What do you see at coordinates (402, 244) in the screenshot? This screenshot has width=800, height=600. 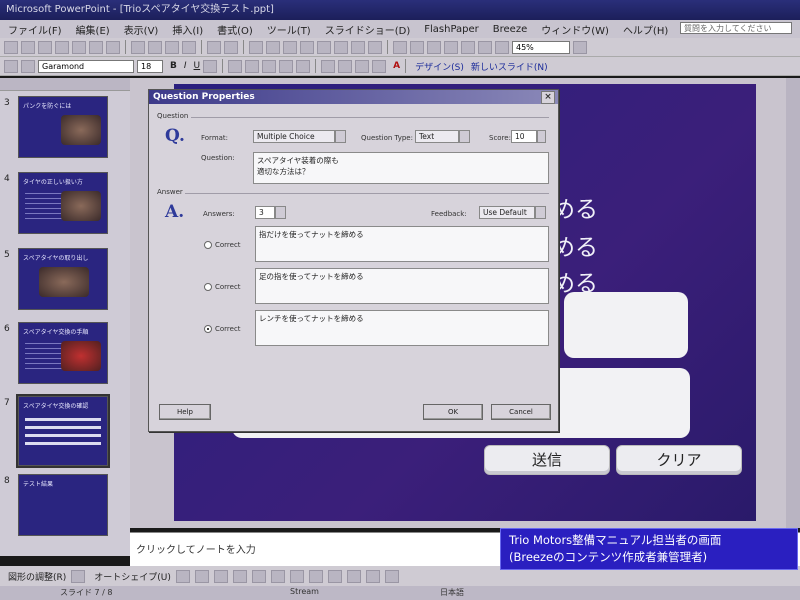 I see `answer-textarea: 指だけを使ってナットを締める` at bounding box center [402, 244].